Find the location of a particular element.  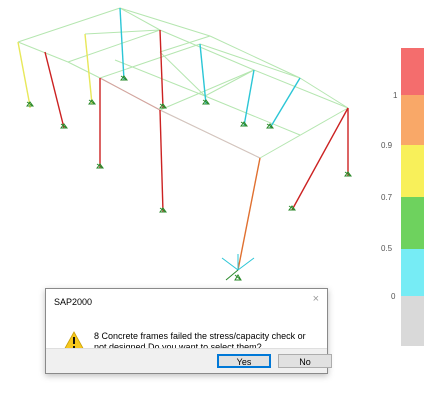

legend-tick-label: 1 is located at coordinates (395, 95).